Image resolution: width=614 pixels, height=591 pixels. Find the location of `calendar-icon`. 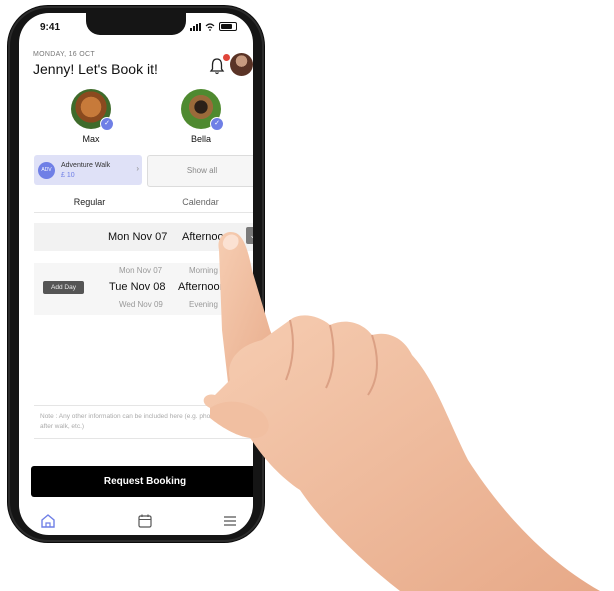

calendar-icon is located at coordinates (145, 521).